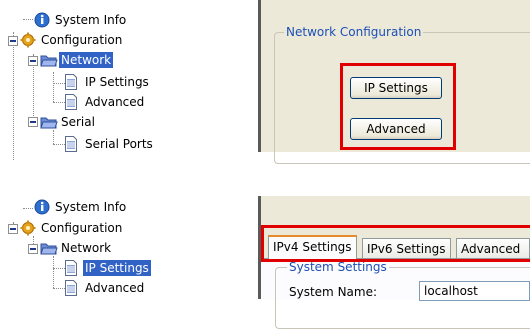  What do you see at coordinates (354, 32) in the screenshot?
I see `group-title: Network Configuration` at bounding box center [354, 32].